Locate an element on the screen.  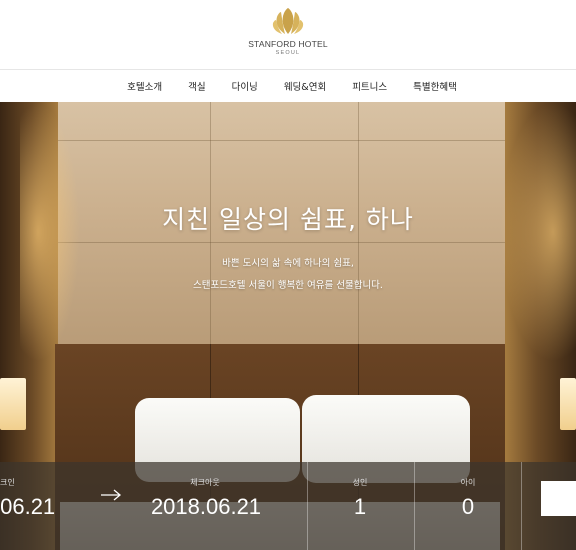
lamp-right is located at coordinates (568, 404).